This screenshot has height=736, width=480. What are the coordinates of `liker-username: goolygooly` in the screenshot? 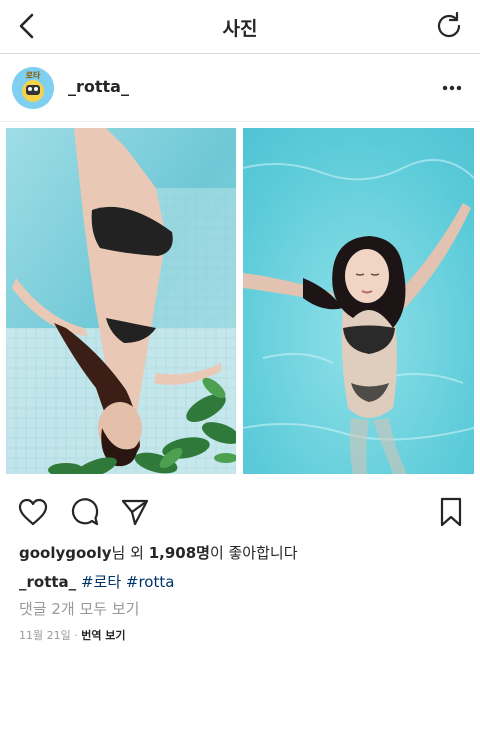 It's located at (65, 553).